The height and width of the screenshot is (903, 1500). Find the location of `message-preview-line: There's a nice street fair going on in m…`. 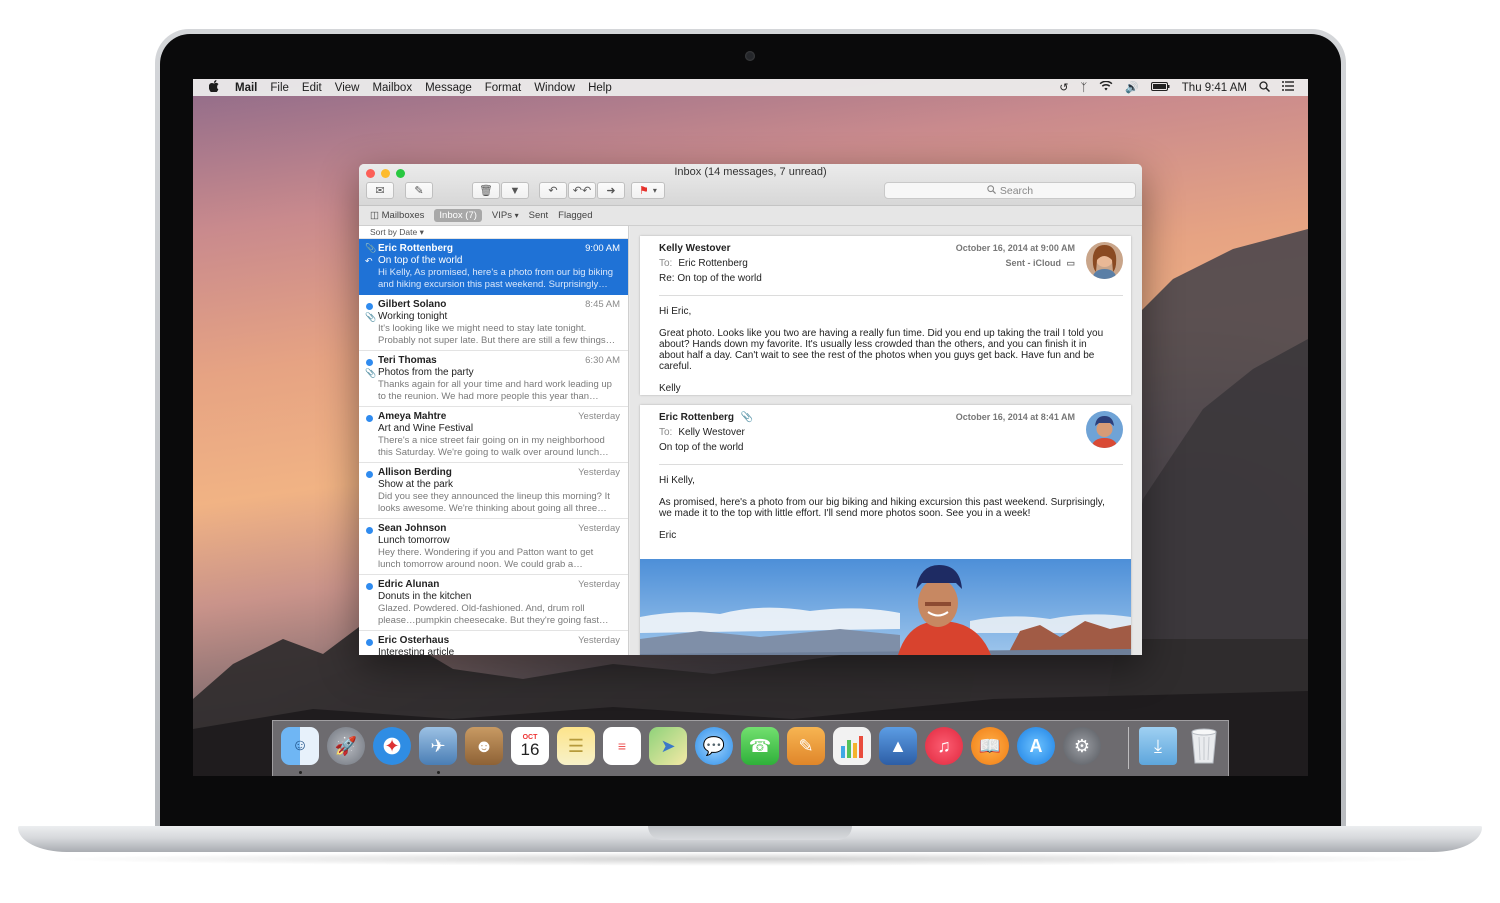

message-preview-line: There's a nice street fair going on in m… is located at coordinates (491, 440).